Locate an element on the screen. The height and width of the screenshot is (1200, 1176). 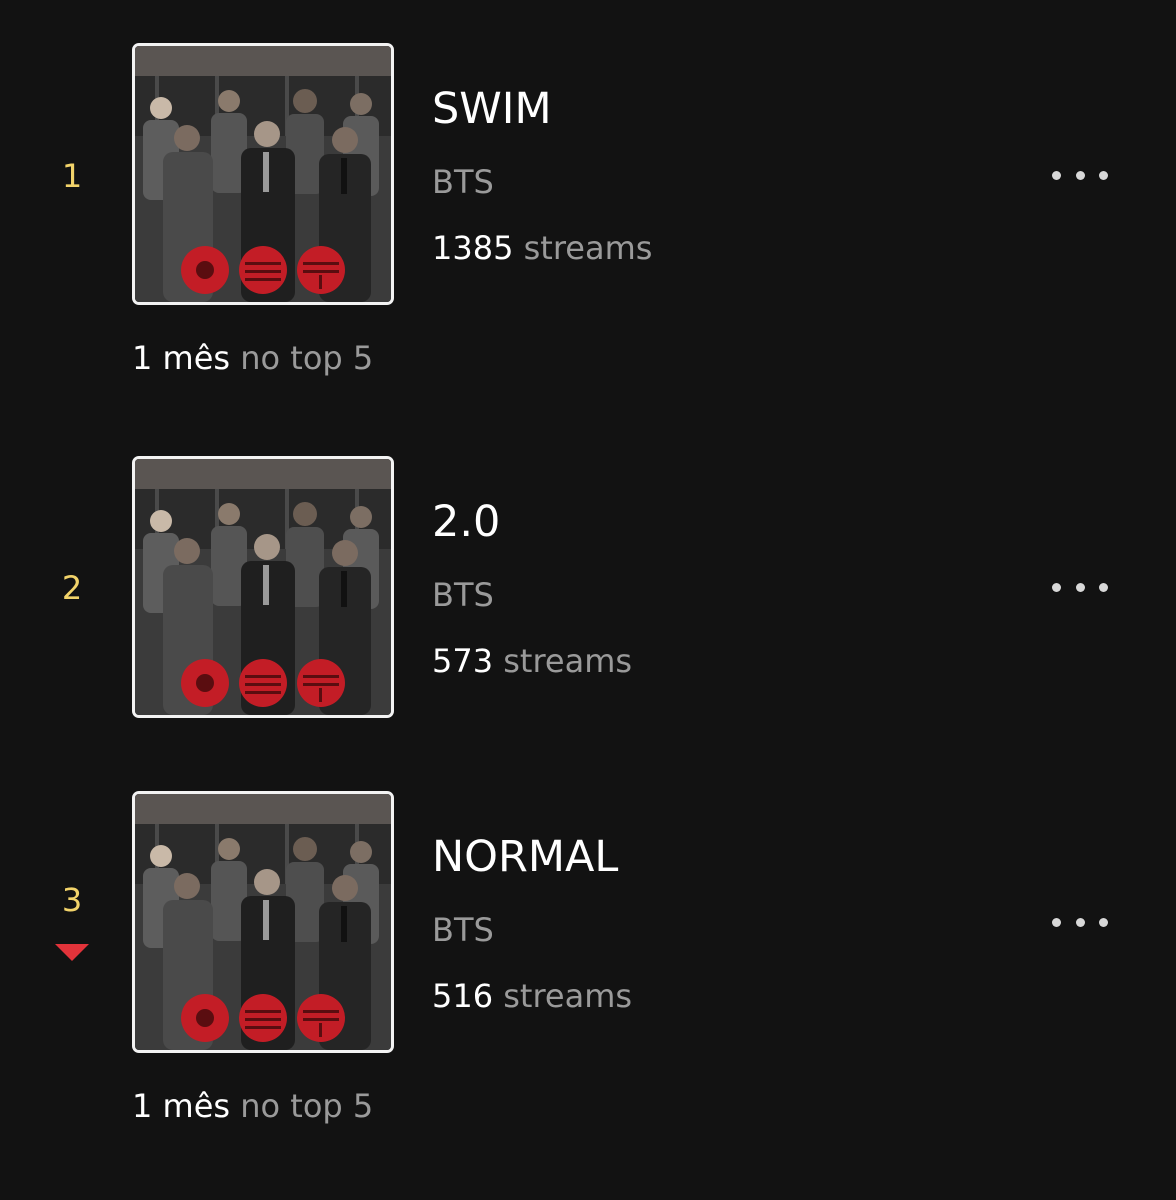
stream-count: 516 streams is located at coordinates (532, 996).